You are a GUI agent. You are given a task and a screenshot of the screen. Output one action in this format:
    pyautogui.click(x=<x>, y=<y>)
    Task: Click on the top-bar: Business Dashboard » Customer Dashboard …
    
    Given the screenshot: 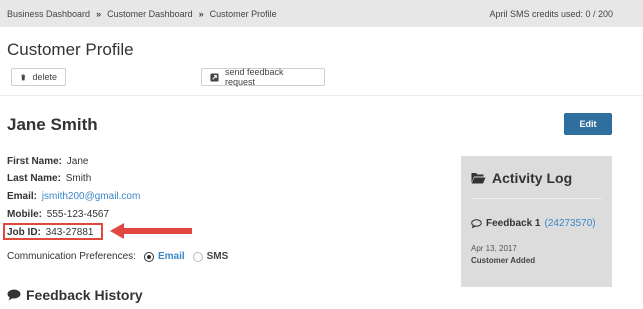 What is the action you would take?
    pyautogui.click(x=321, y=13)
    